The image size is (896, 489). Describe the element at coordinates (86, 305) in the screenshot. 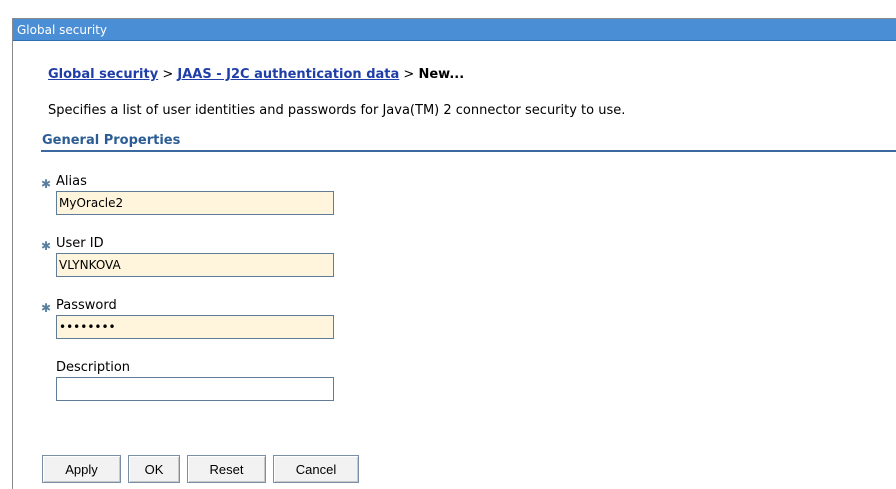

I see `password-label: Password` at that location.